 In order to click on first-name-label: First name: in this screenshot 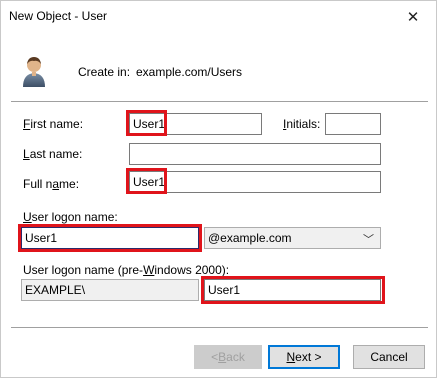, I will do `click(53, 124)`.